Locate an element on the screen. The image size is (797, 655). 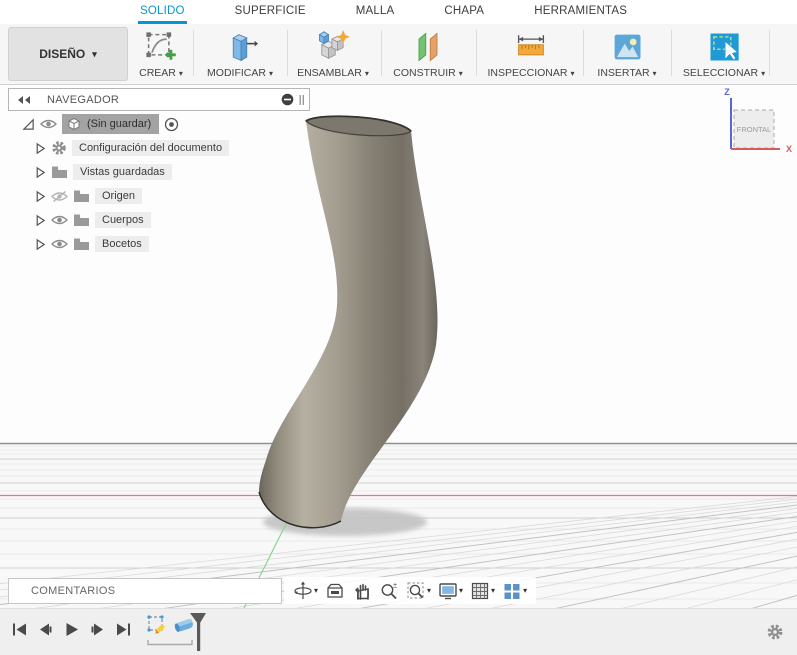
comments-panel: COMENTARIOS is located at coordinates (145, 591).